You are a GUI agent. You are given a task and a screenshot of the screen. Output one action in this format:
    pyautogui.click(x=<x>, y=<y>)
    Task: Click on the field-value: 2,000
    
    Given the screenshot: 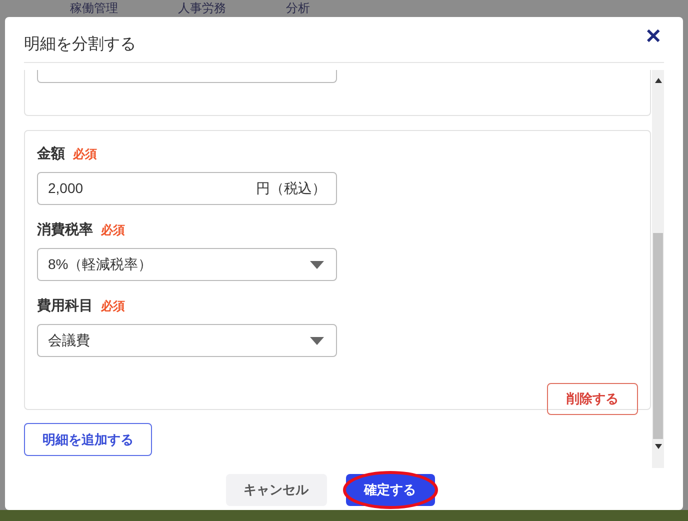 What is the action you would take?
    pyautogui.click(x=66, y=188)
    